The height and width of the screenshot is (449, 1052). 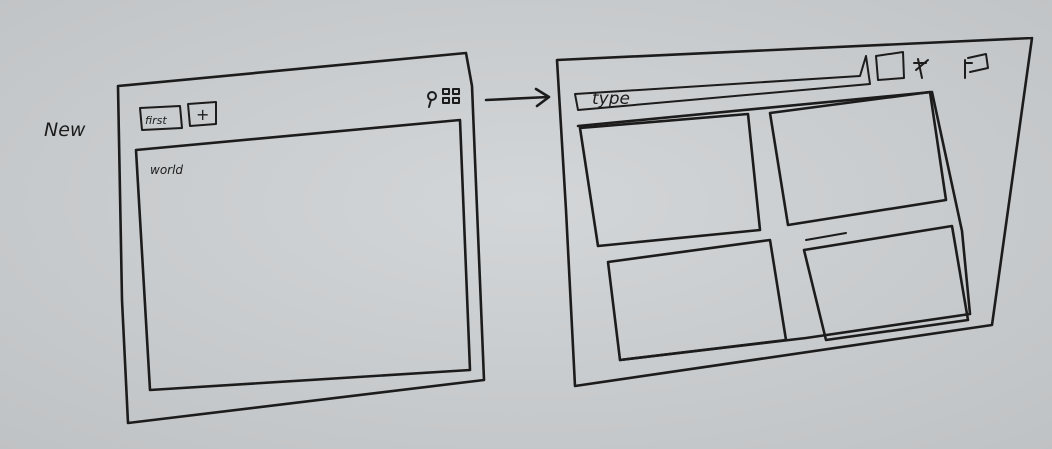 What do you see at coordinates (611, 99) in the screenshot?
I see `right-field-text: type` at bounding box center [611, 99].